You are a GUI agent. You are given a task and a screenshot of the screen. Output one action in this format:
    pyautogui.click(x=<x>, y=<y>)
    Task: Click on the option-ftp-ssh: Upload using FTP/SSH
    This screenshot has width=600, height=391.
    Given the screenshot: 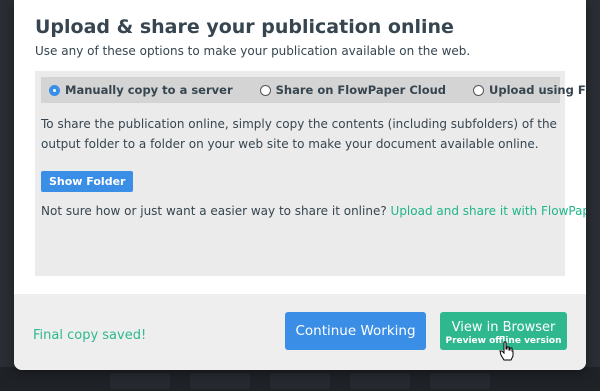 What is the action you would take?
    pyautogui.click(x=529, y=90)
    